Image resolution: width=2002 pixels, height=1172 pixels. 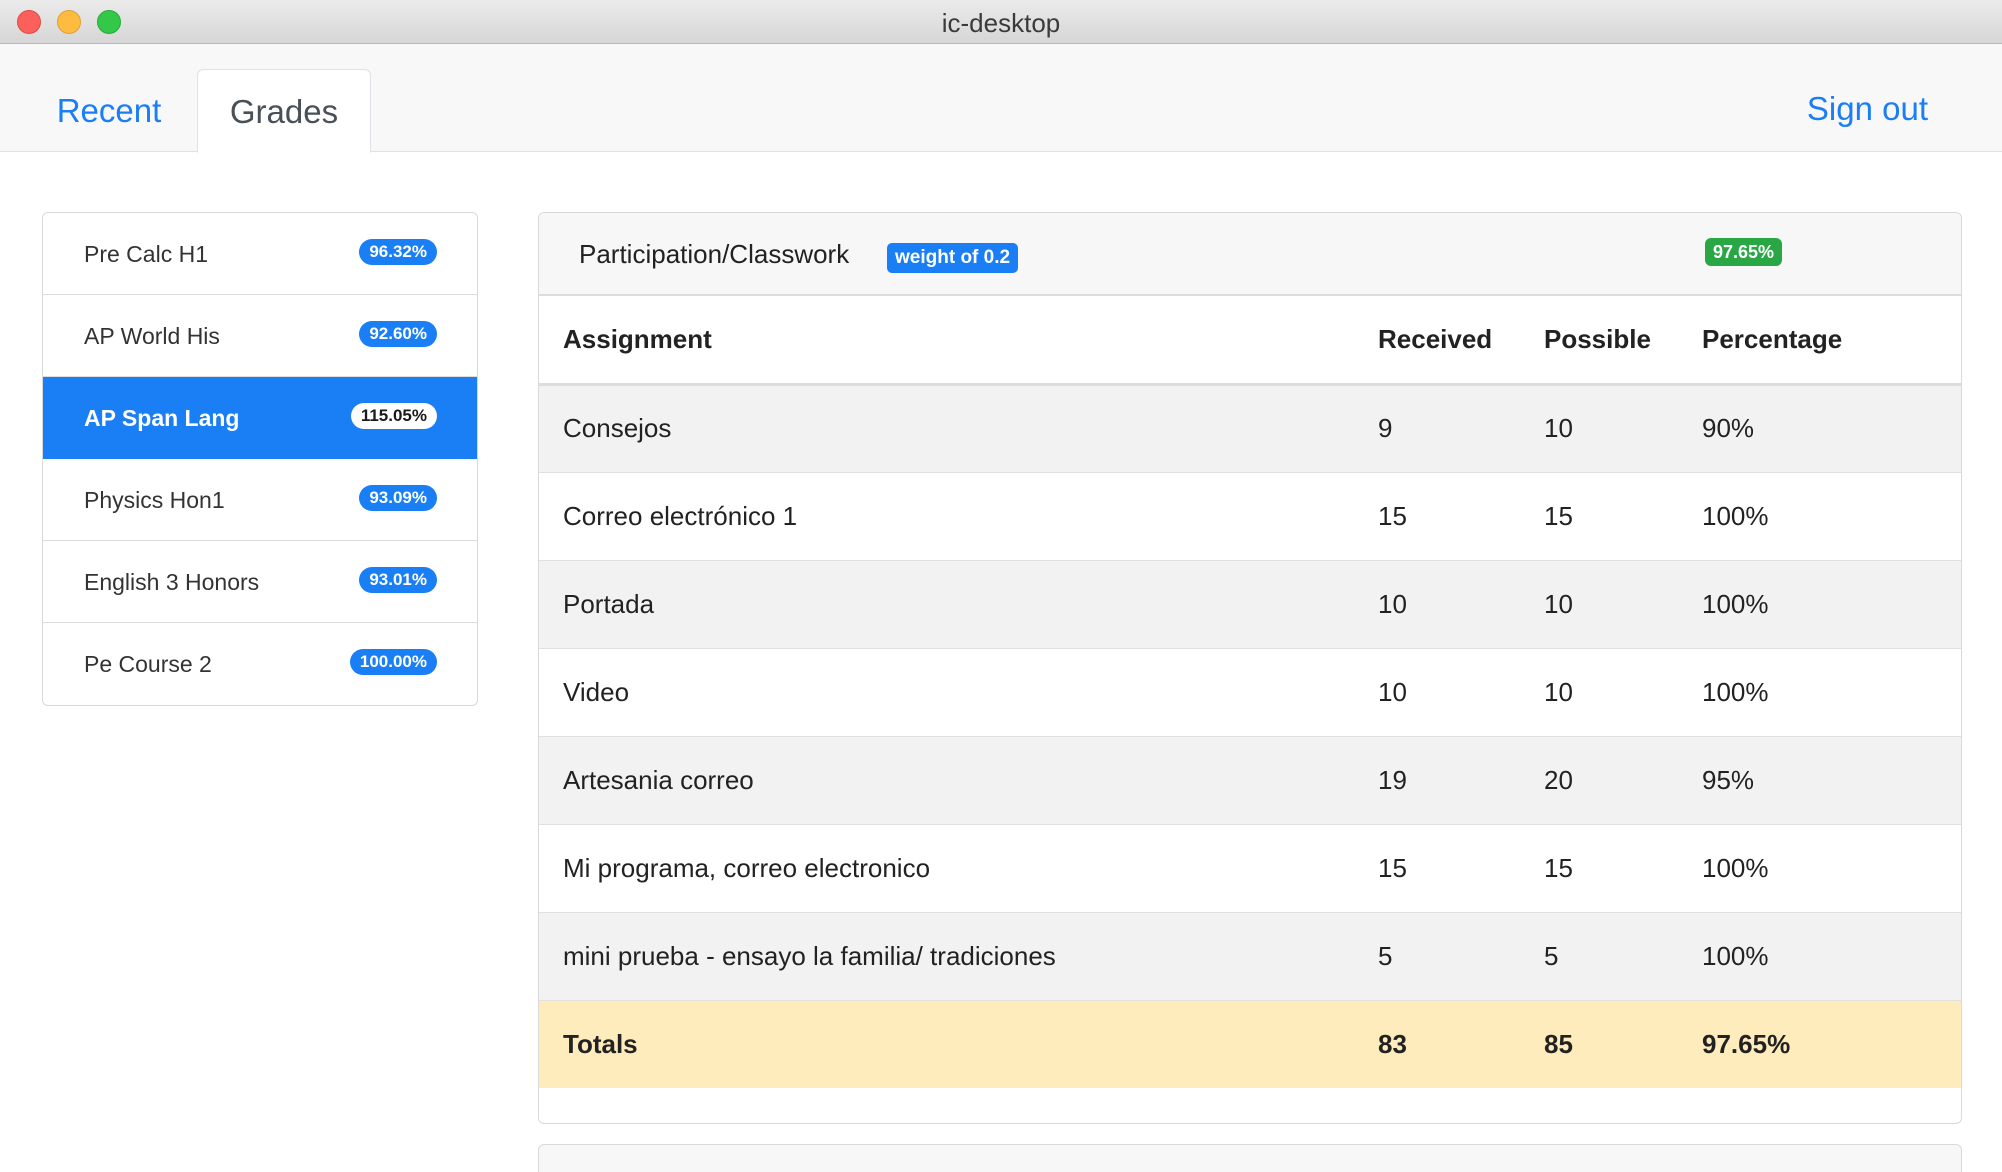 What do you see at coordinates (1831, 779) in the screenshot?
I see `percentage-cell: 95%` at bounding box center [1831, 779].